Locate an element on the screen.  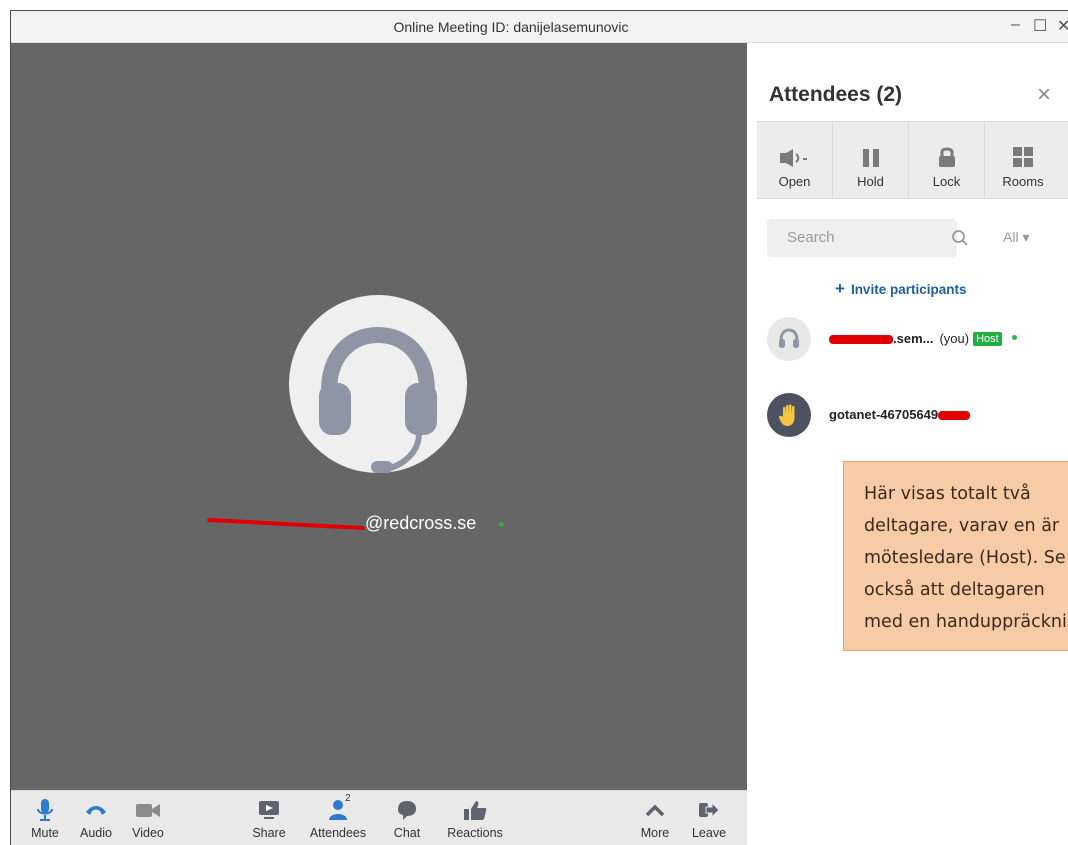
video-button: Video is located at coordinates (148, 818).